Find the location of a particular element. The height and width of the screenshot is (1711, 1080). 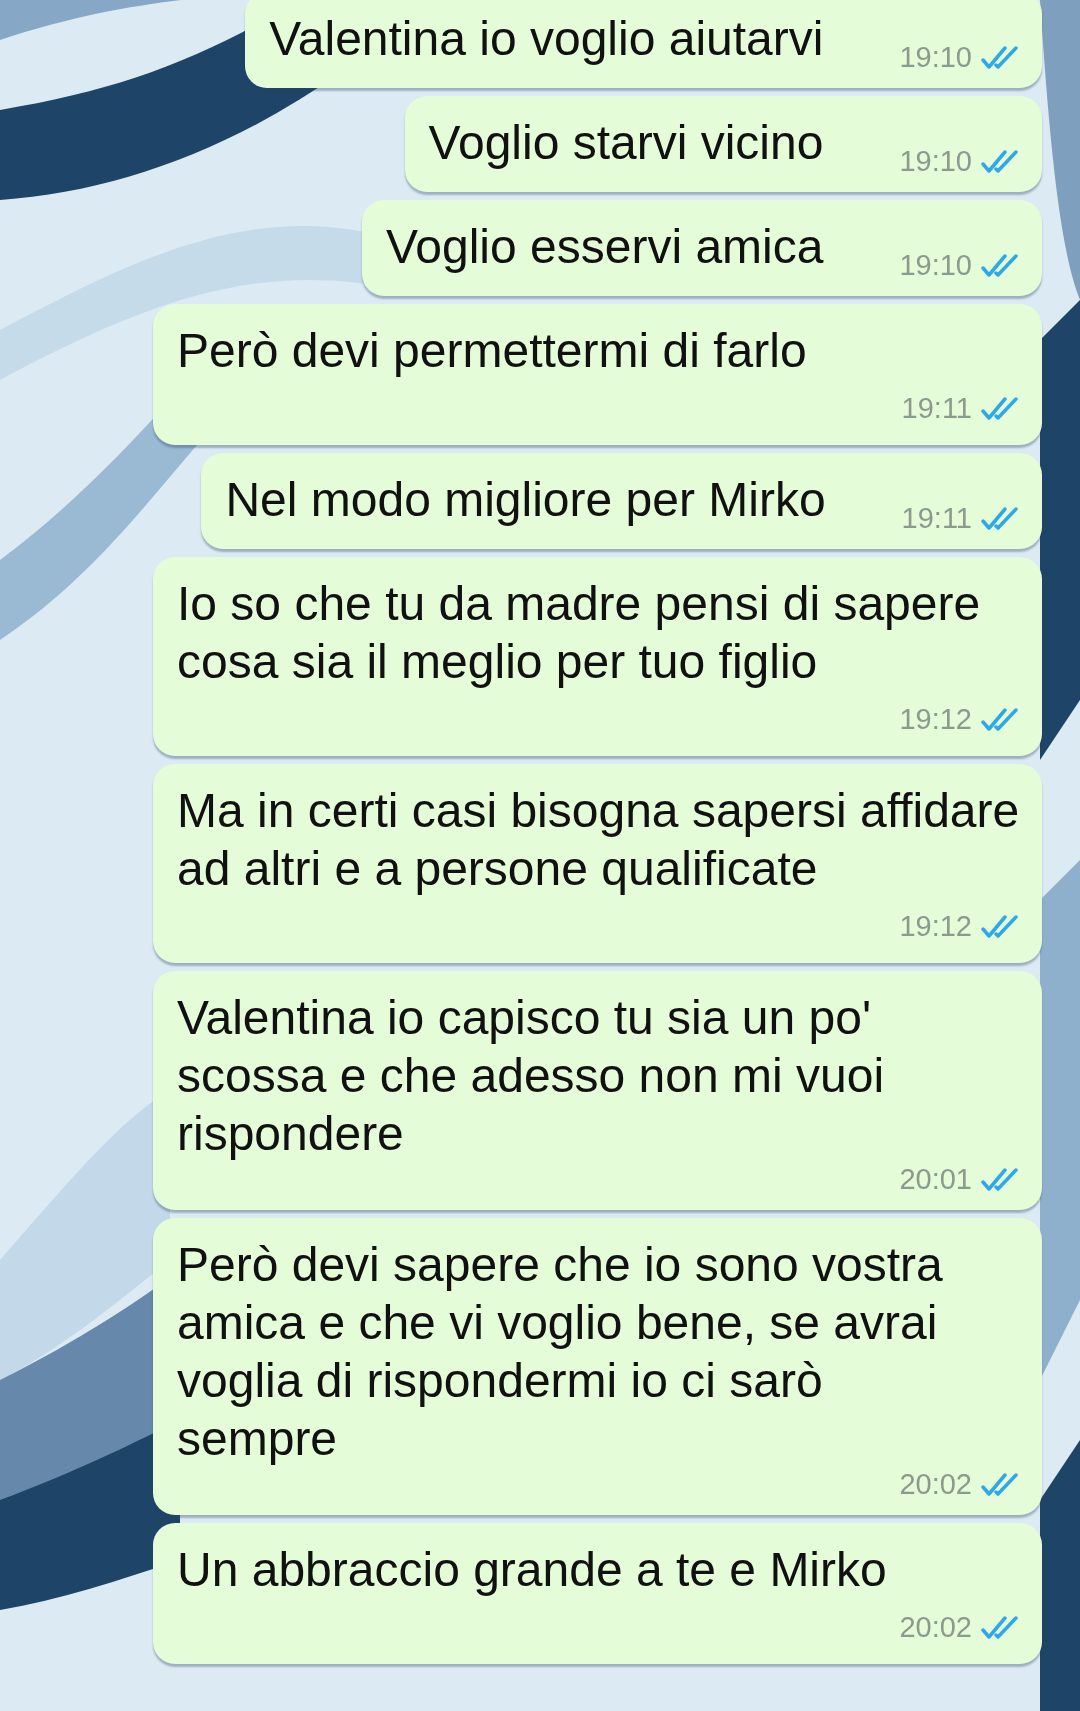

message-text: Però devi sapere che io sono vostra amica e che vi voglio bene, se avrai voglia di rispondermi io ci sarò sempre is located at coordinates (560, 1352).